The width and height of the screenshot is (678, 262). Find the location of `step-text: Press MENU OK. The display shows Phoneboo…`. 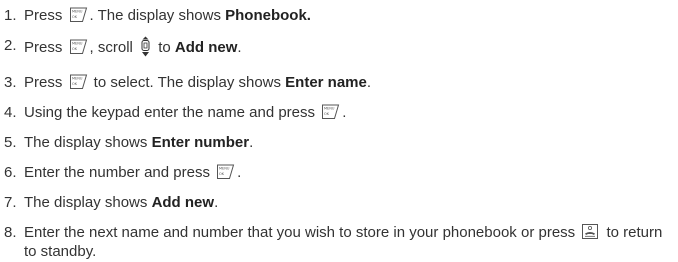

step-text: Press MENU OK. The display shows Phoneboo… is located at coordinates (351, 15).